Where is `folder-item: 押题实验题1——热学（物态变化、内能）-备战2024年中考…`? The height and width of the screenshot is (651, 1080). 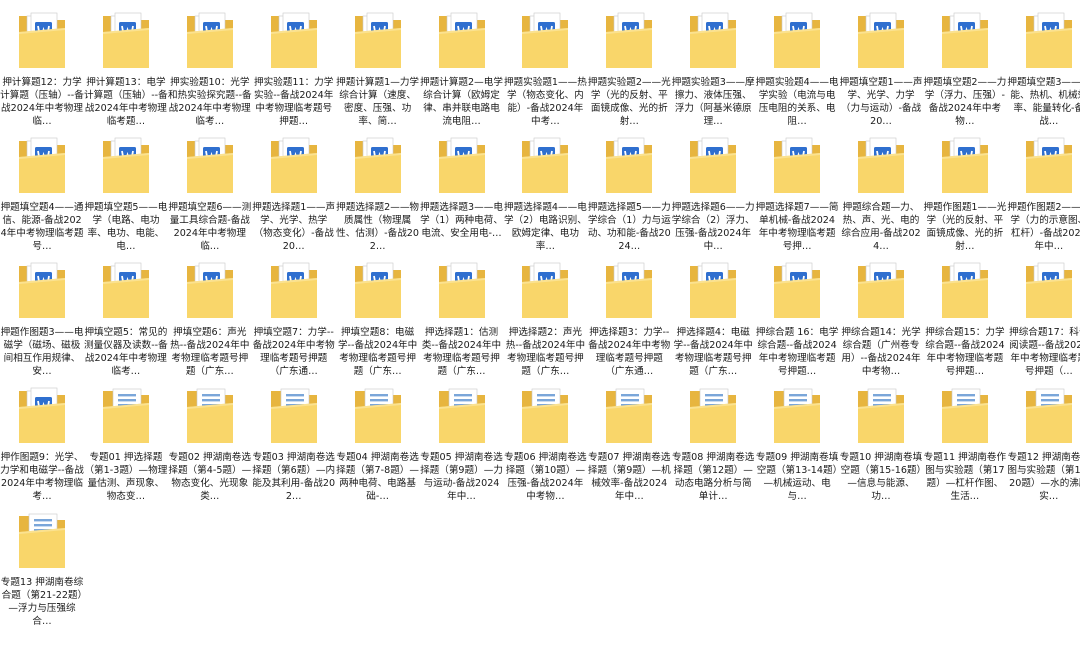 folder-item: 押题实验题1——热学（物态变化、内能）-备战2024年中考… is located at coordinates (545, 66).